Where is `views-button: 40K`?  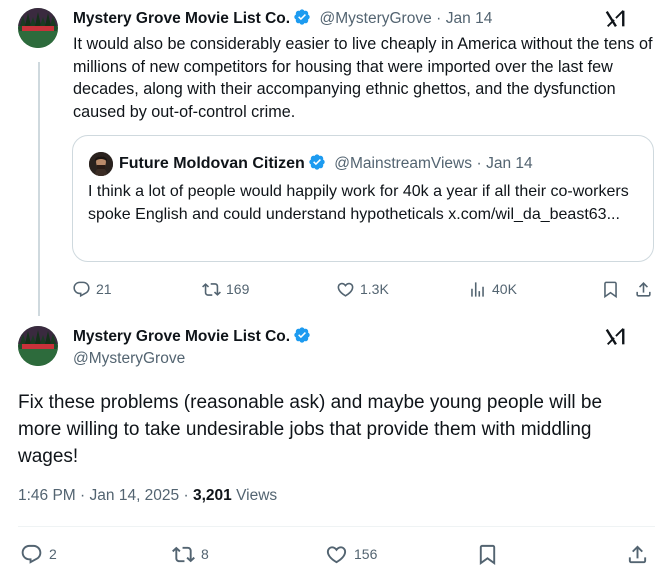 views-button: 40K is located at coordinates (492, 289).